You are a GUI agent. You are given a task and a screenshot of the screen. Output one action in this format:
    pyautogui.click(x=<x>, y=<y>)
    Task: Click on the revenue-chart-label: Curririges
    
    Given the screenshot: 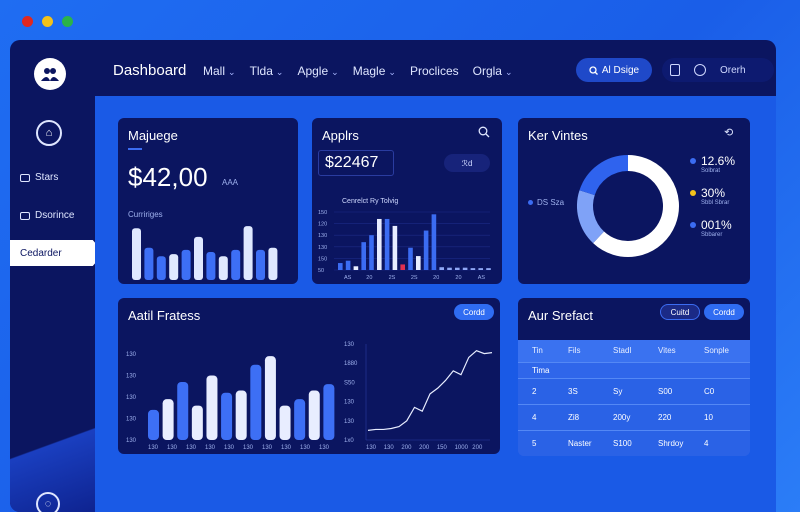 What is the action you would take?
    pyautogui.click(x=145, y=214)
    